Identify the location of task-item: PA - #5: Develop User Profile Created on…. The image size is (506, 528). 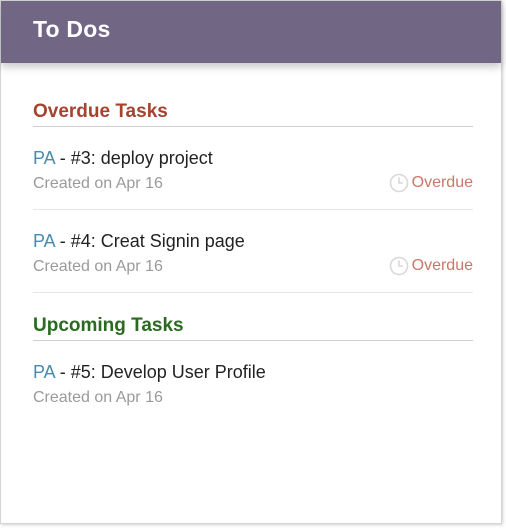
(253, 382).